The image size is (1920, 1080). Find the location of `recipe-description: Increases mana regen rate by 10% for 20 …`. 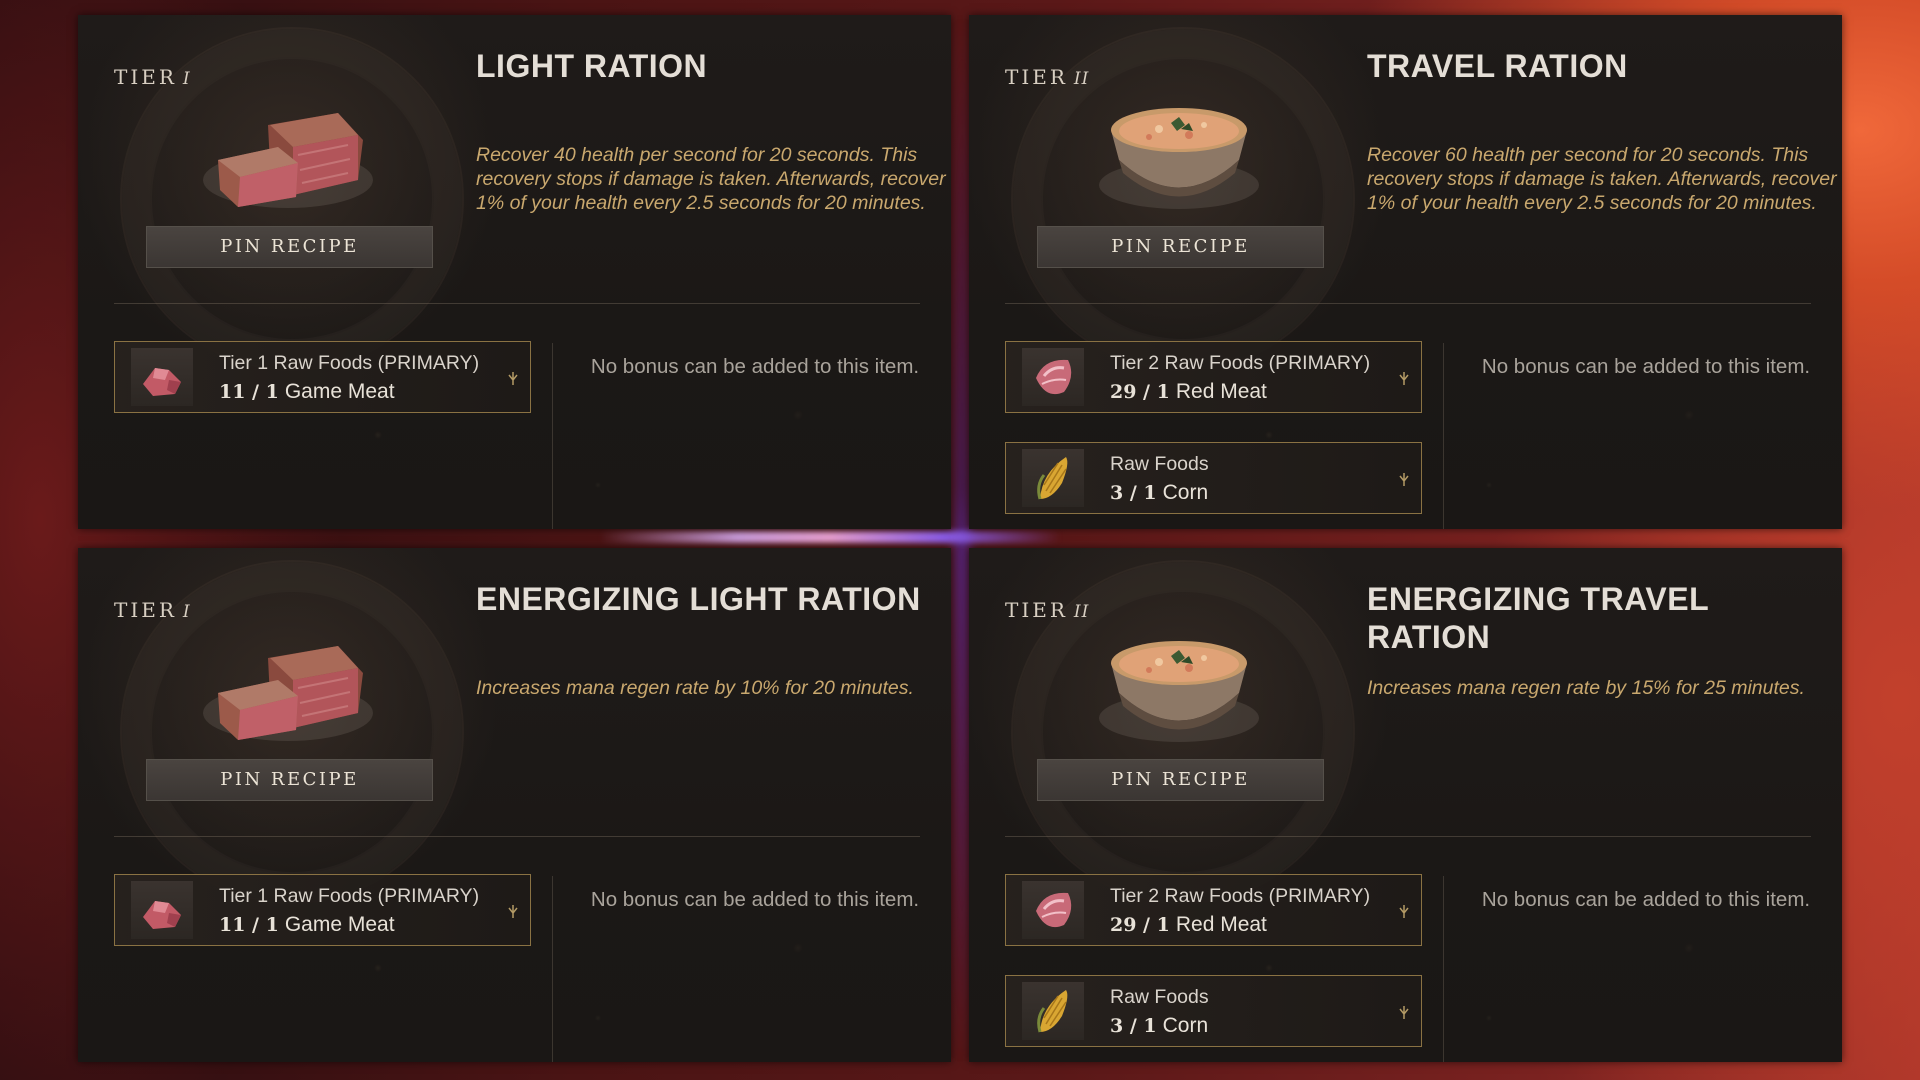

recipe-description: Increases mana regen rate by 10% for 20 … is located at coordinates (695, 688).